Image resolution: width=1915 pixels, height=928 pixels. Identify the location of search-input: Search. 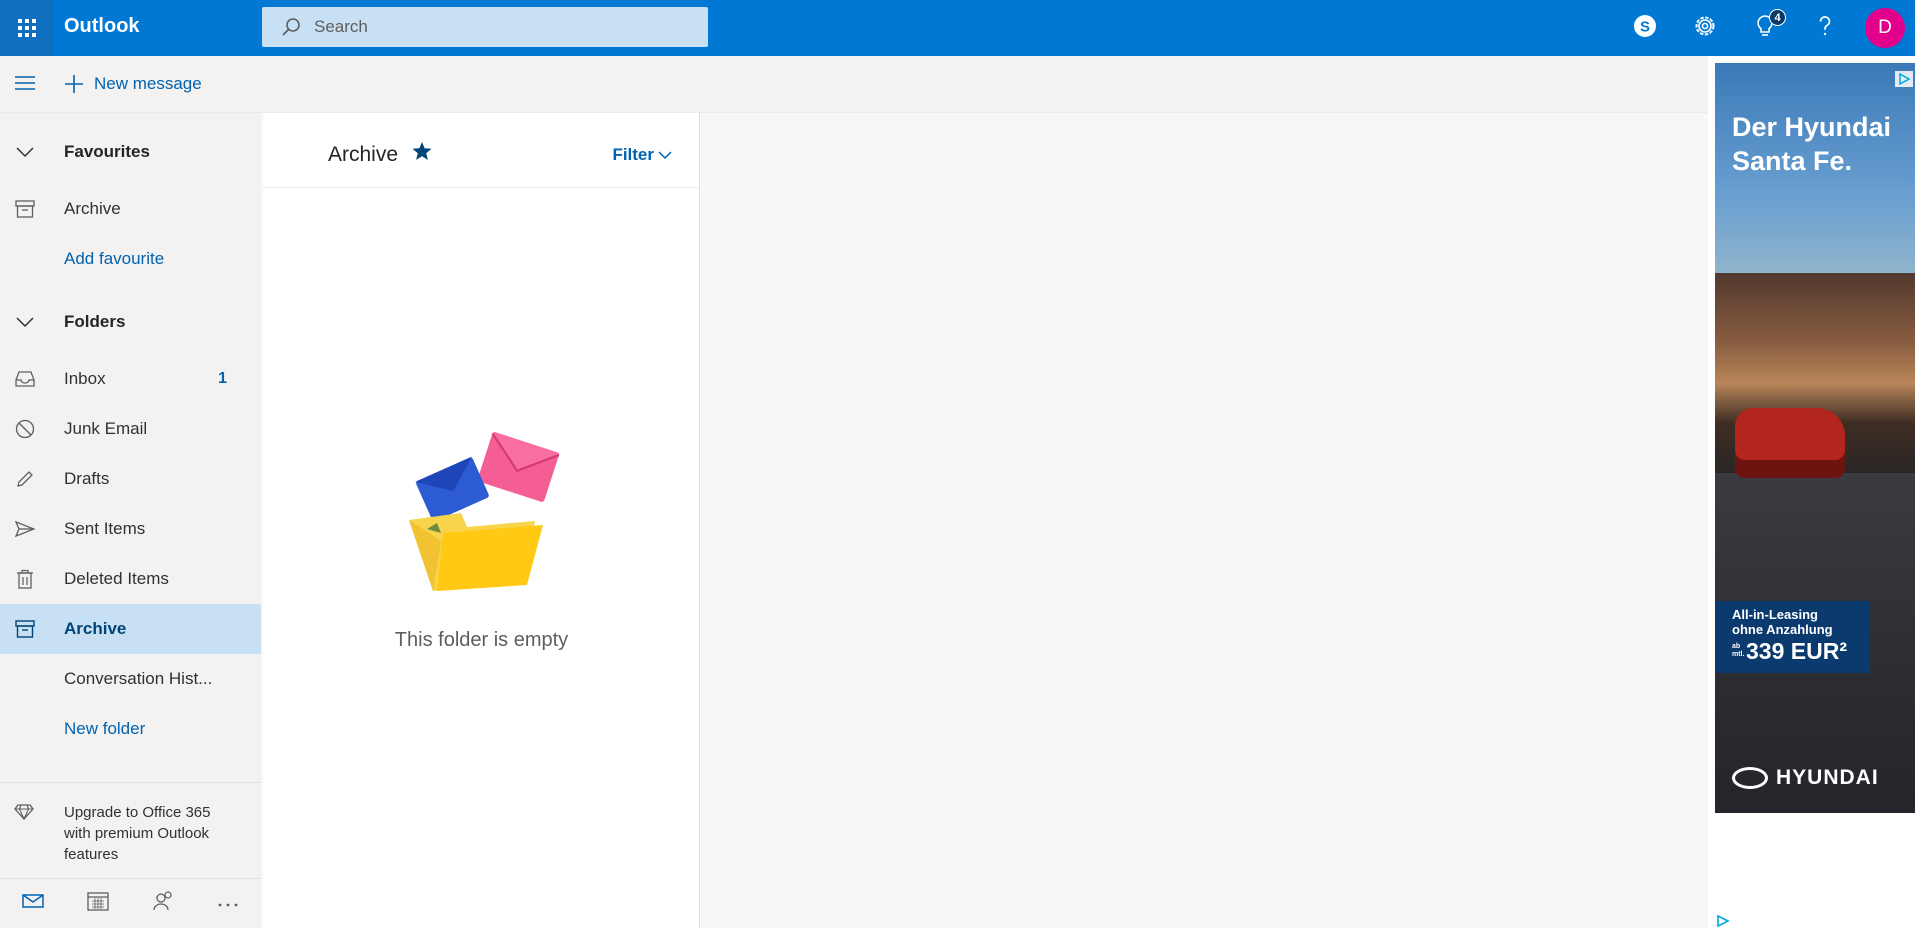
(485, 27).